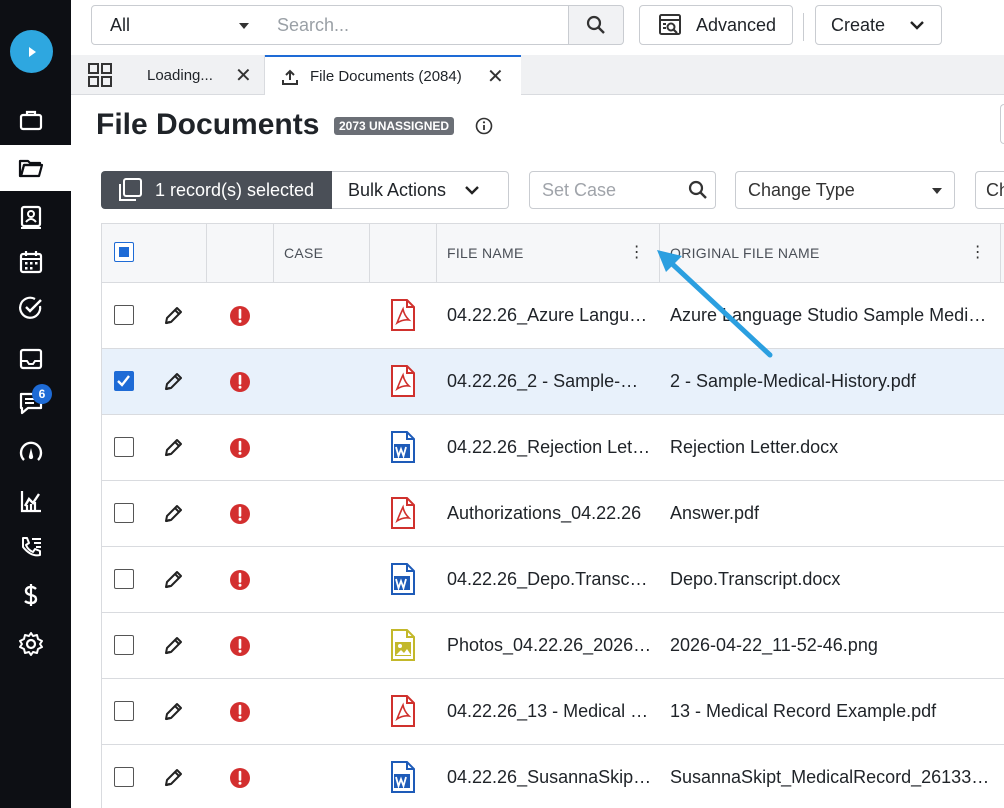 The height and width of the screenshot is (808, 1004). Describe the element at coordinates (120, 24) in the screenshot. I see `search-scope-value: All` at that location.